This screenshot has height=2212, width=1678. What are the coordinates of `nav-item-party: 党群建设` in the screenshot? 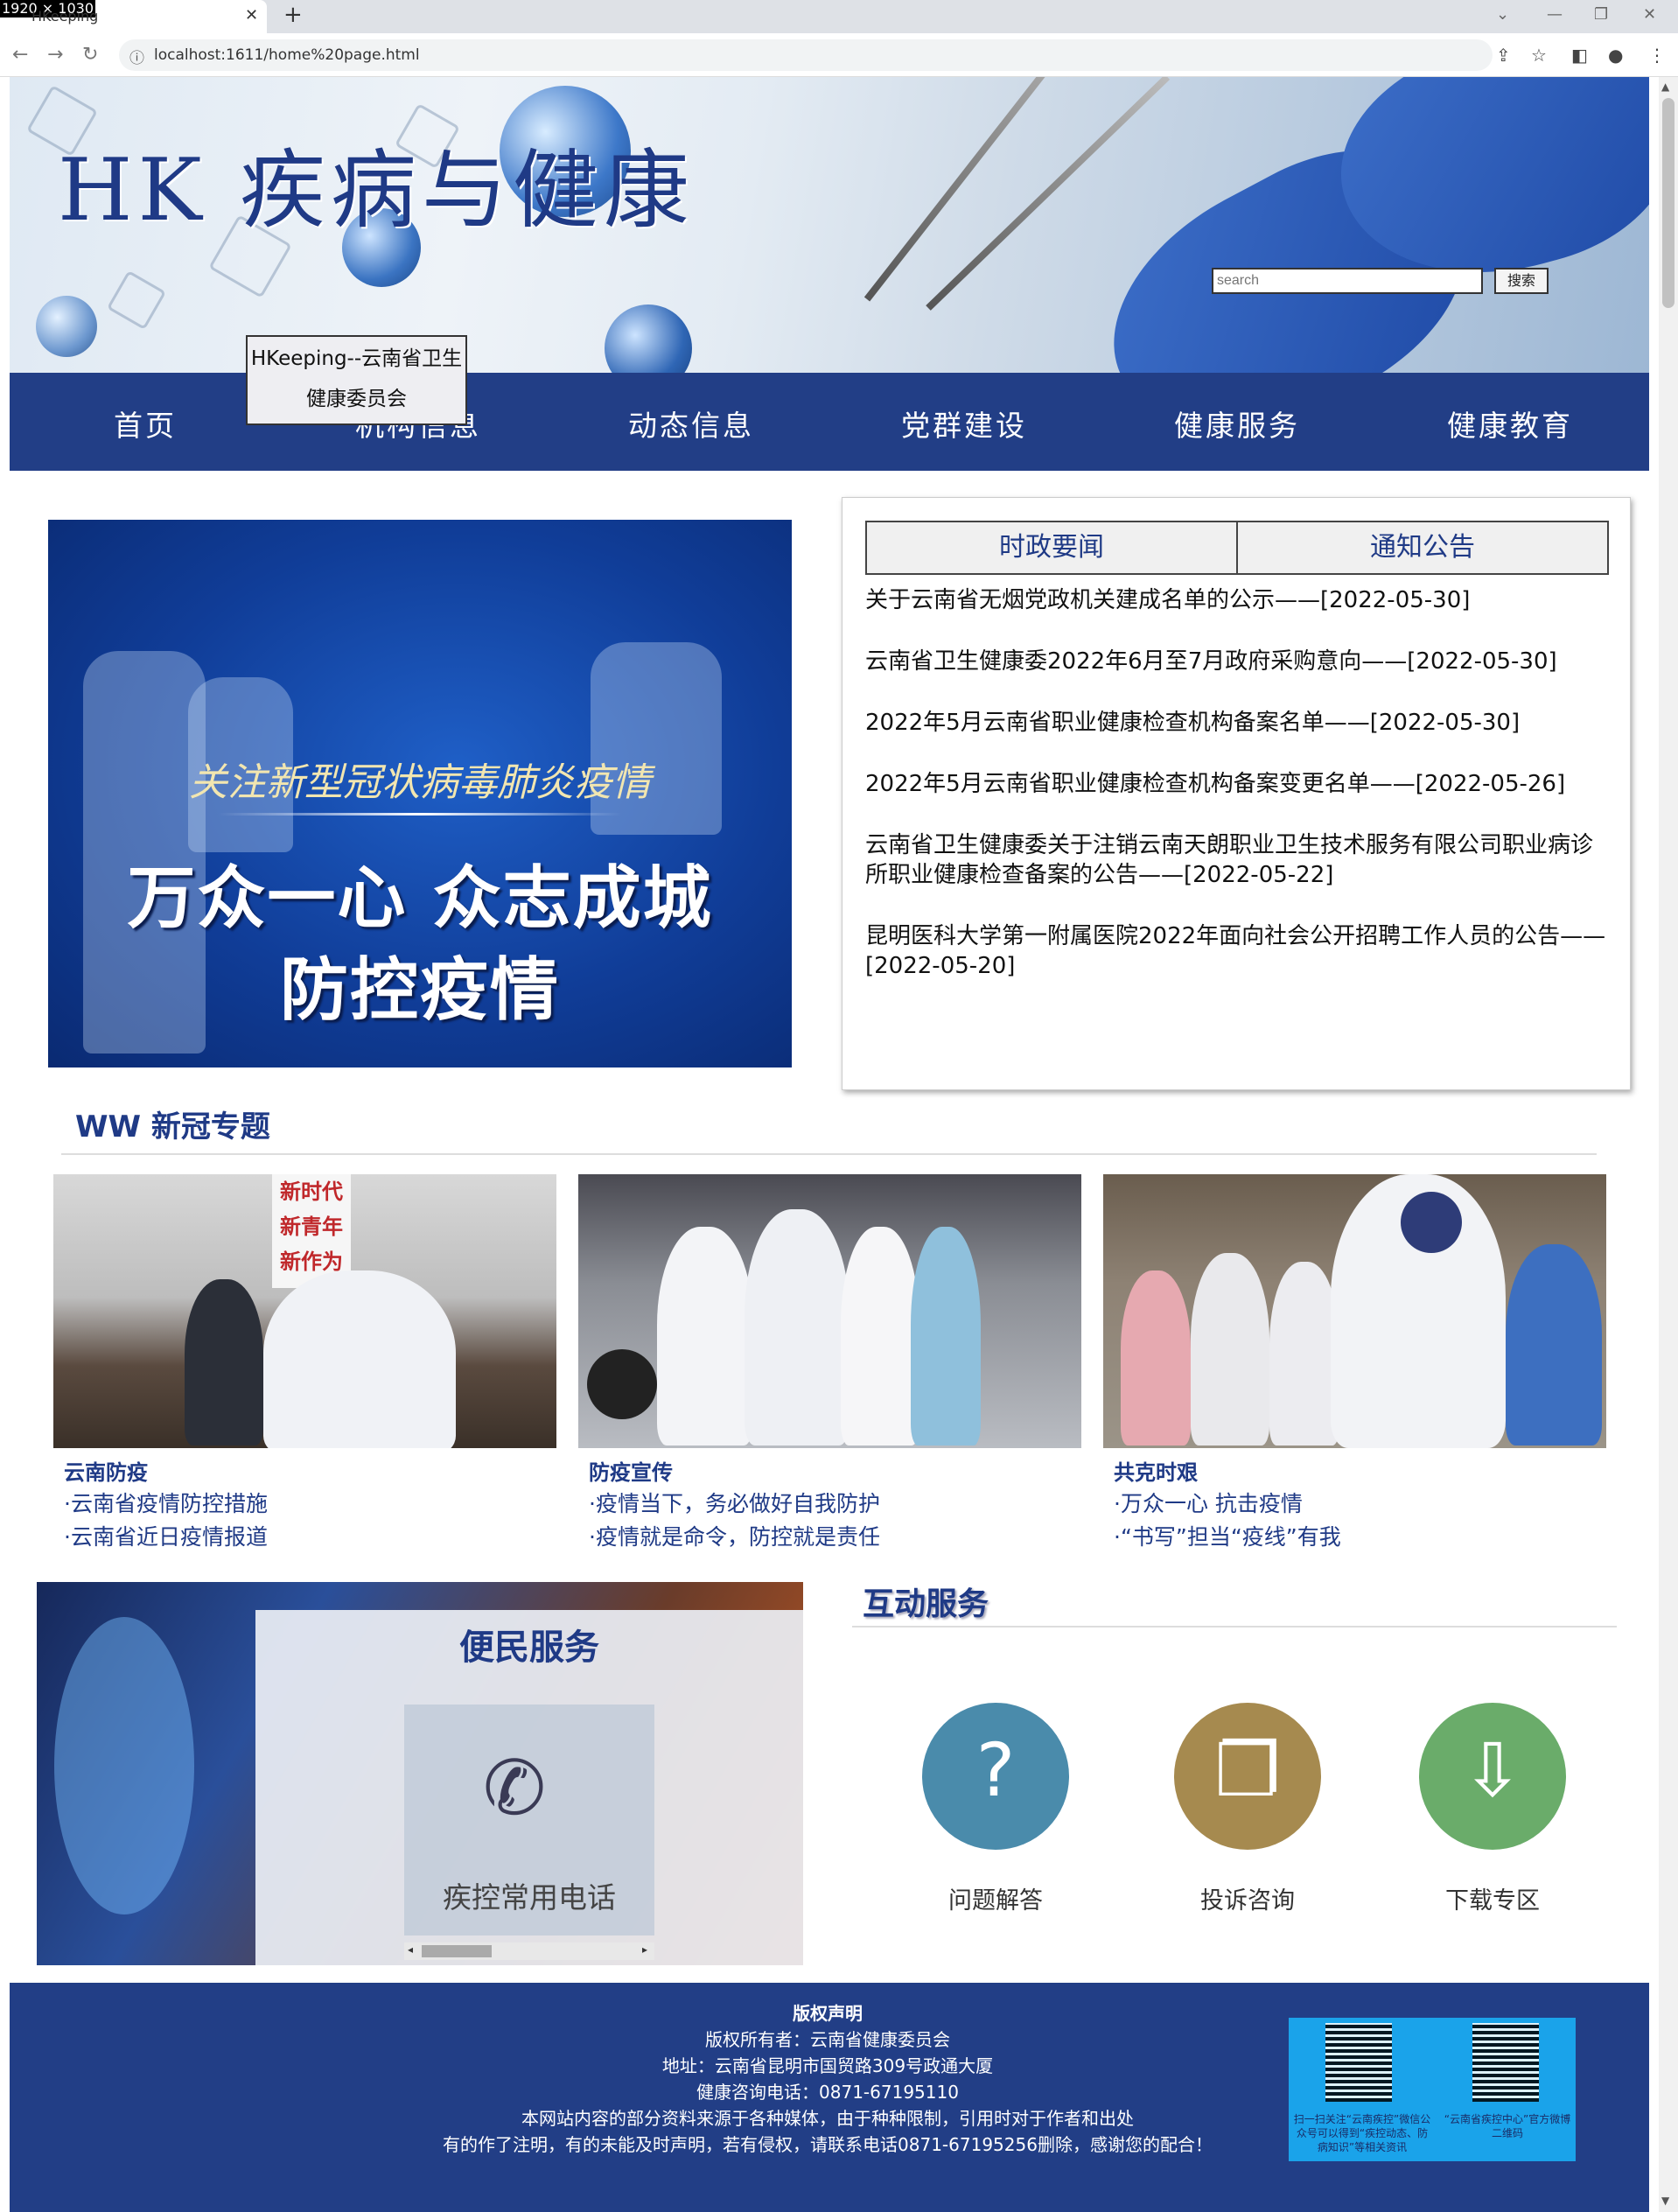 It's located at (965, 423).